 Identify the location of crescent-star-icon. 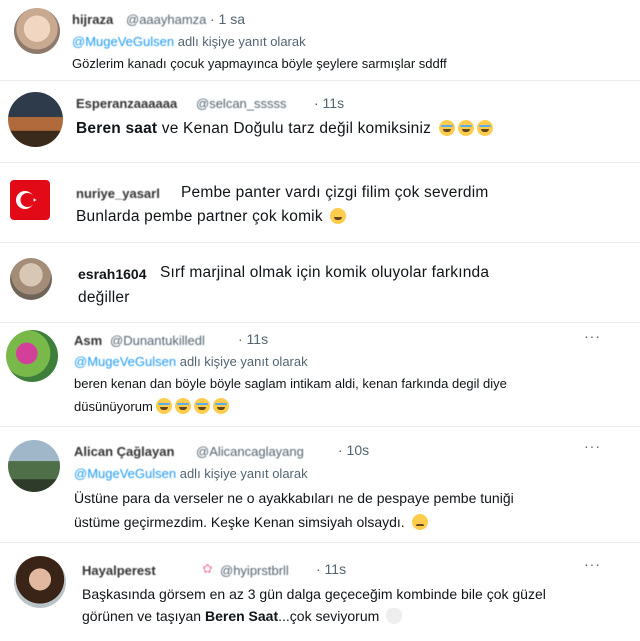
(26, 200).